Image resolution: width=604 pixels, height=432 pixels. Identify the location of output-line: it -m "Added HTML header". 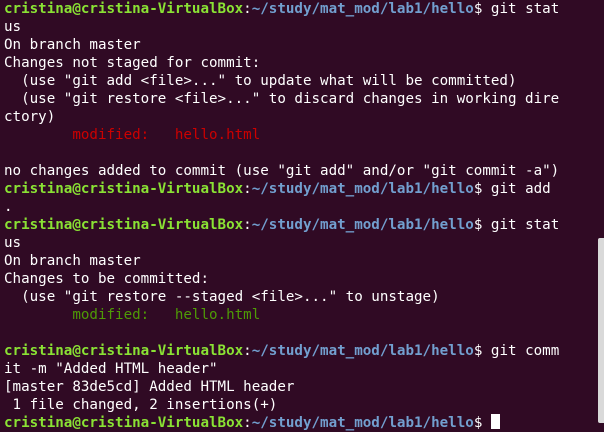
(111, 369).